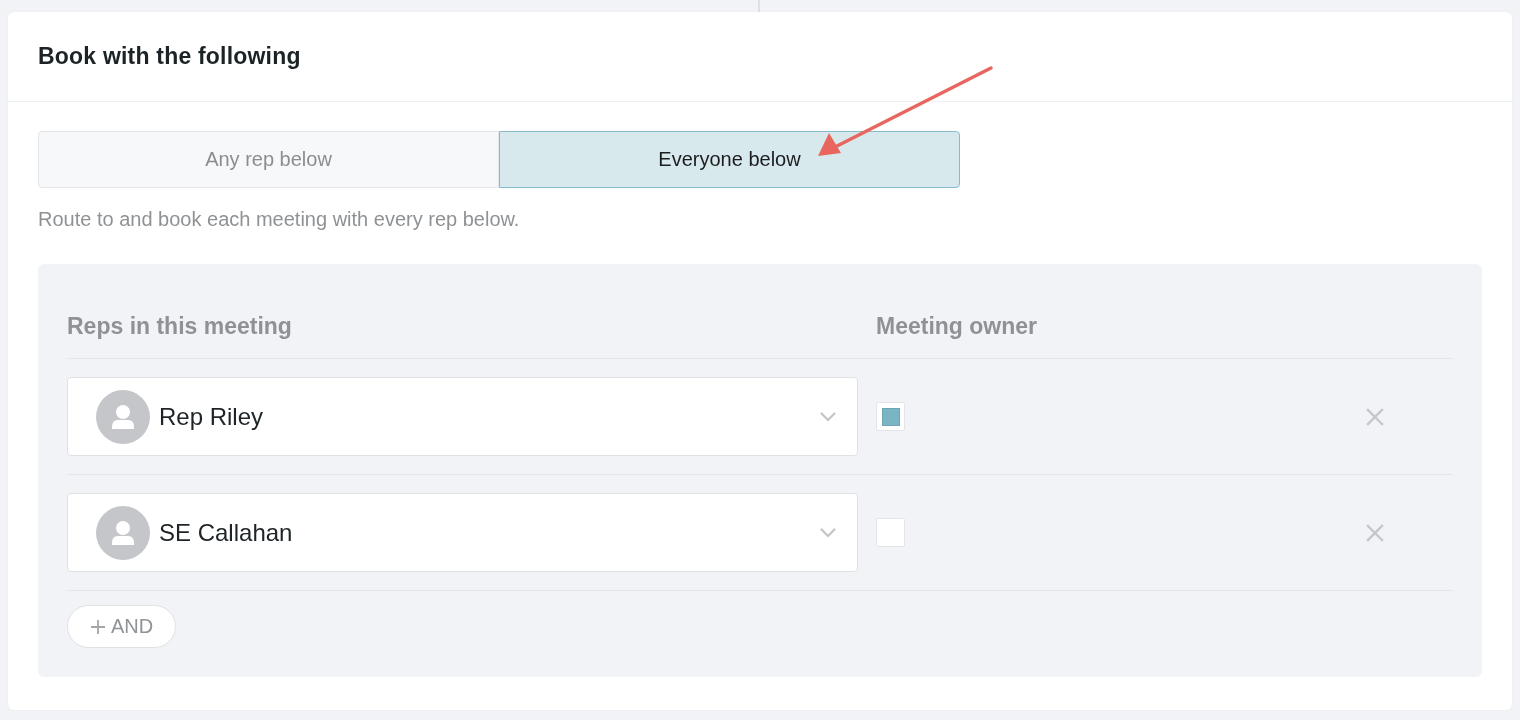 Image resolution: width=1520 pixels, height=720 pixels. What do you see at coordinates (97, 626) in the screenshot?
I see `plus-icon` at bounding box center [97, 626].